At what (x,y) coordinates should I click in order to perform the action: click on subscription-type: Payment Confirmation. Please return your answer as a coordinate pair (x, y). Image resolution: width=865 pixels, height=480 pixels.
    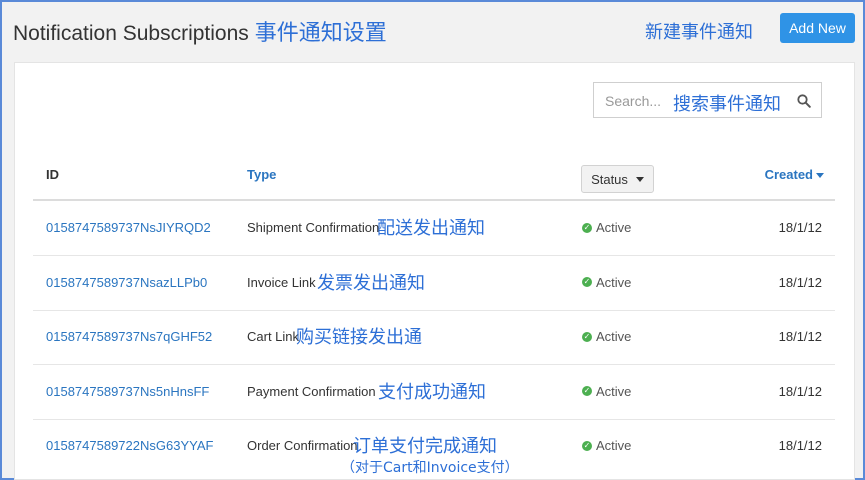
    Looking at the image, I should click on (311, 391).